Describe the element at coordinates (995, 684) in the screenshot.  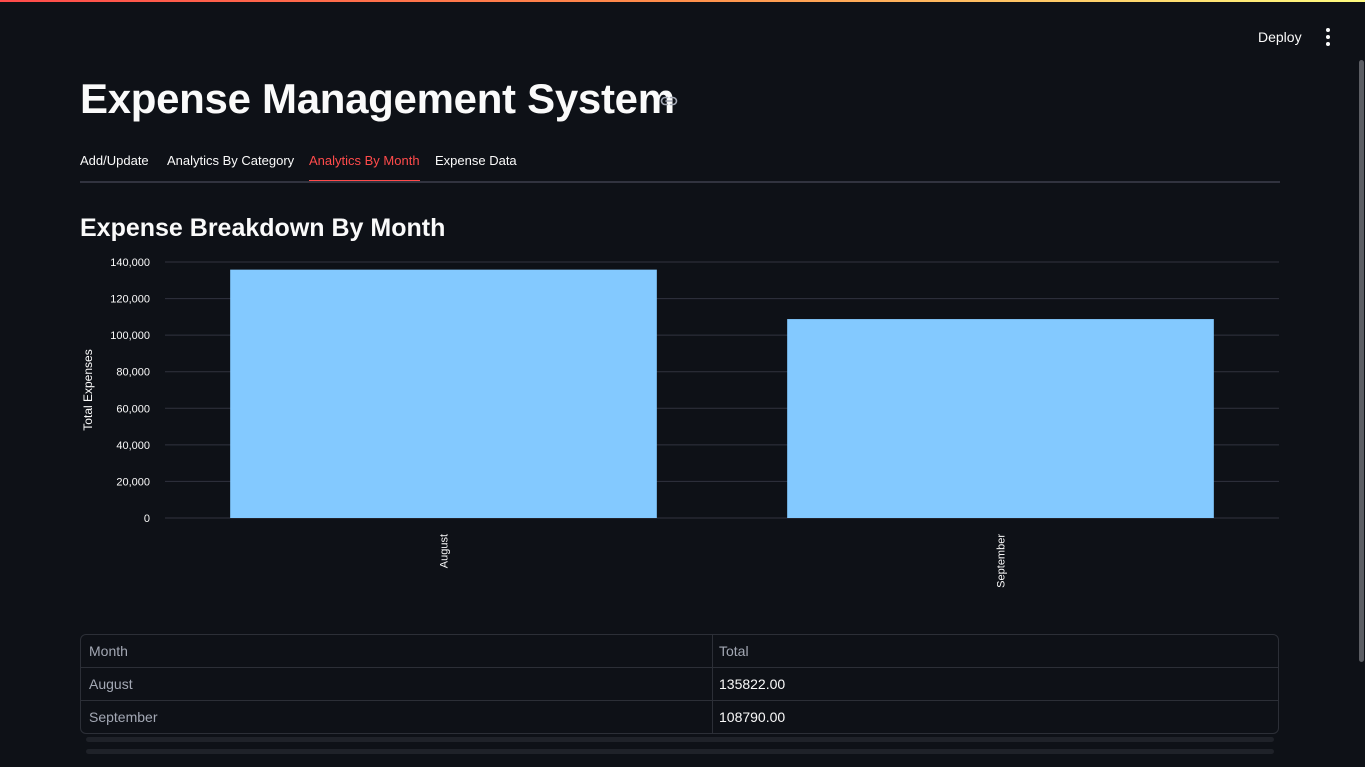
I see `total-cell: 135822.00` at that location.